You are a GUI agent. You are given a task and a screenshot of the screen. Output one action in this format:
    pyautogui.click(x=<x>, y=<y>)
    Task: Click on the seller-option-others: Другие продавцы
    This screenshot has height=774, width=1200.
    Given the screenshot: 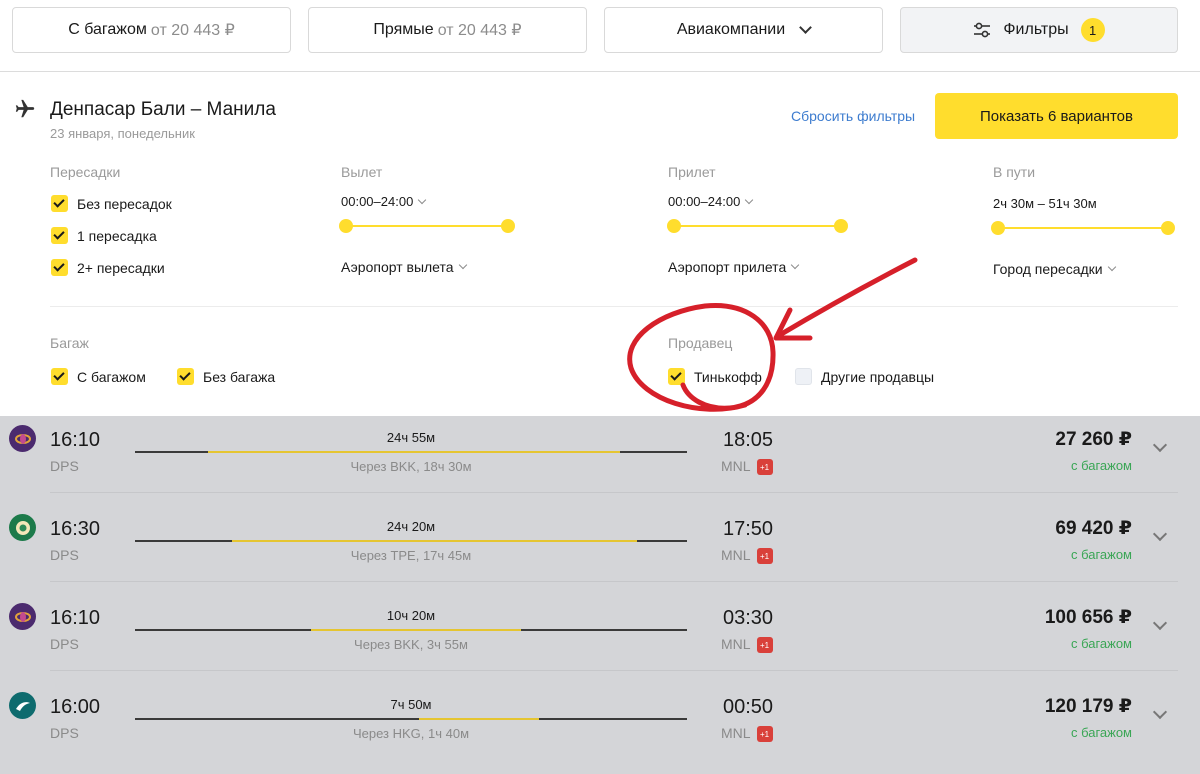 What is the action you would take?
    pyautogui.click(x=864, y=376)
    